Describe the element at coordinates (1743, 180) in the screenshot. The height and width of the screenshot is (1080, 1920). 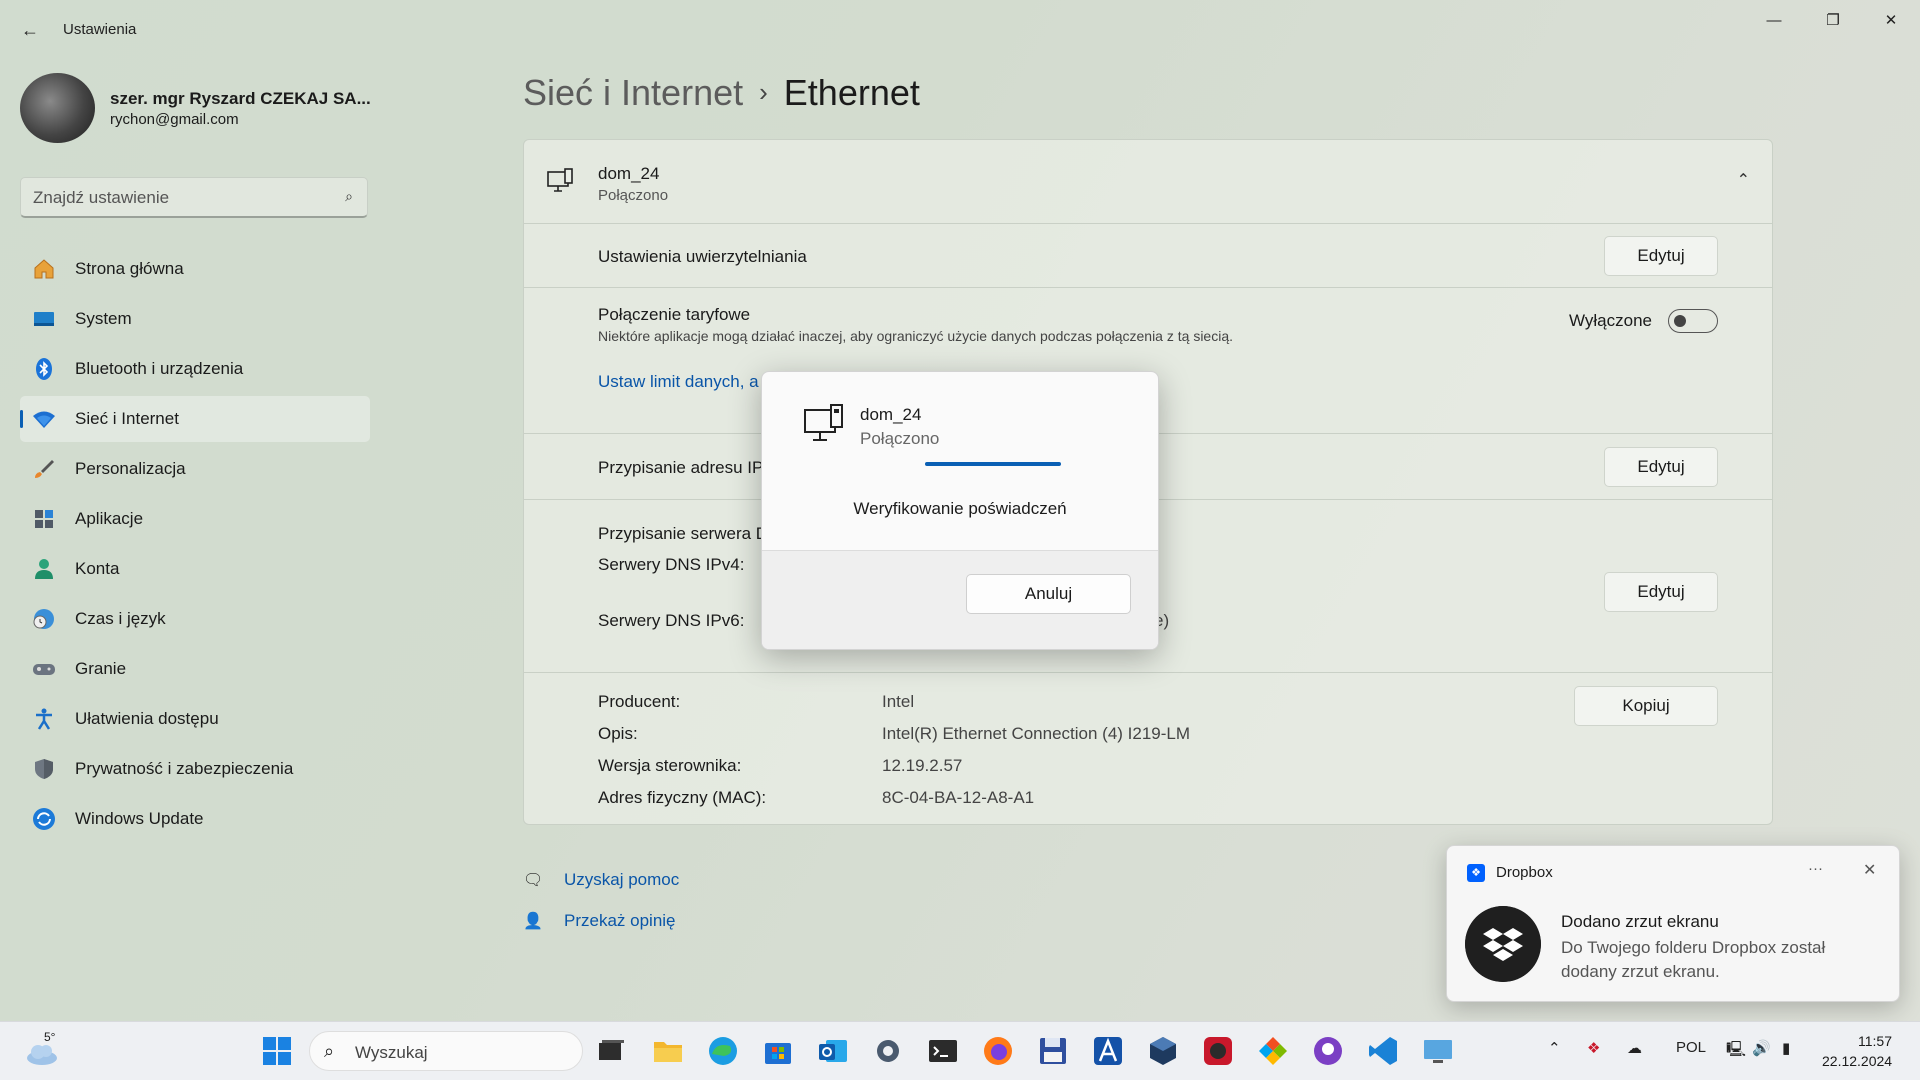
I see `chevron-up-icon: ⌃` at that location.